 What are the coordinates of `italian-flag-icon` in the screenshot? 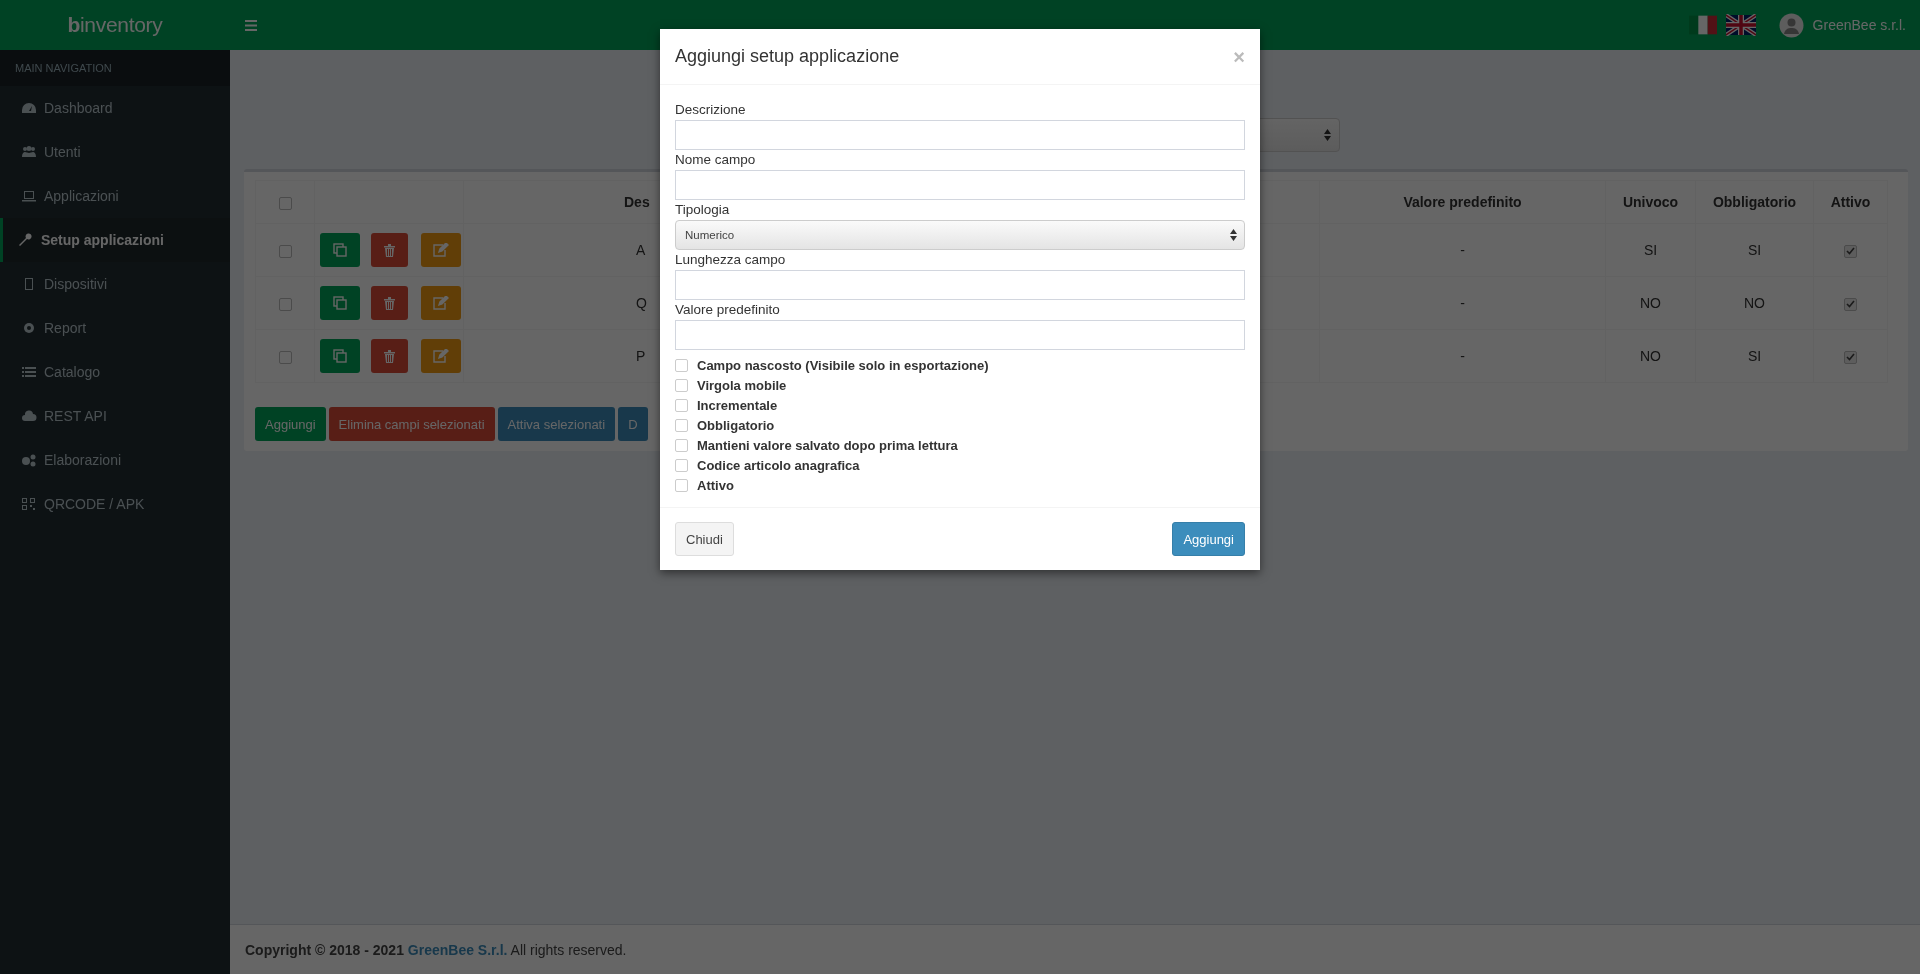 It's located at (1702, 25).